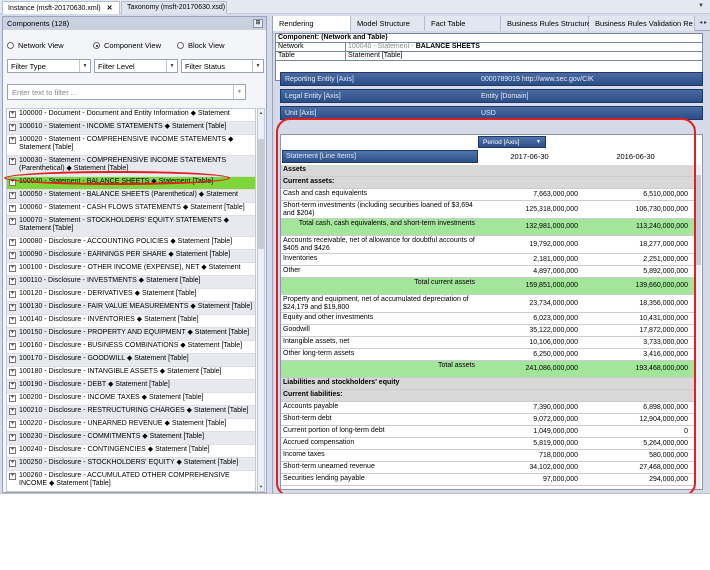 The width and height of the screenshot is (710, 570). What do you see at coordinates (206, 45) in the screenshot?
I see `radio-label: Block View` at bounding box center [206, 45].